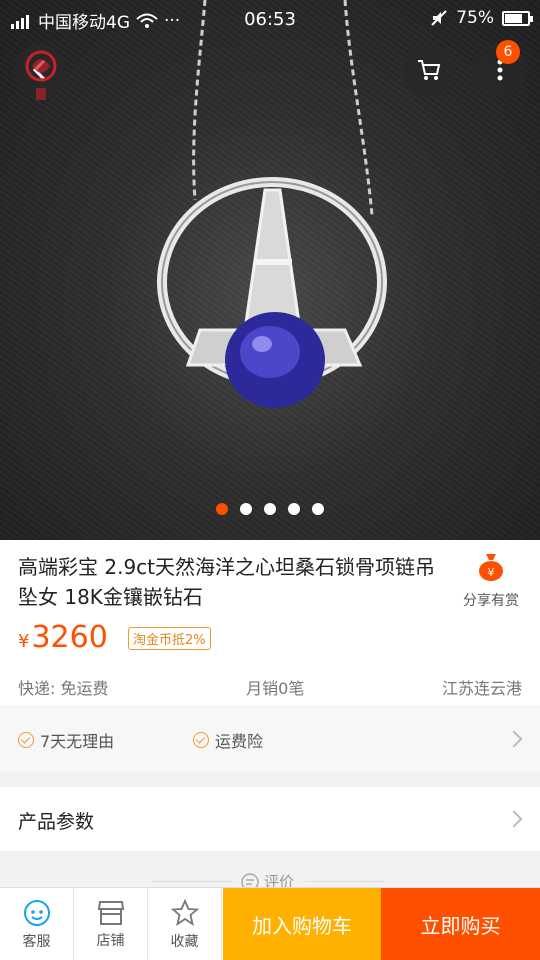 The image size is (540, 960). What do you see at coordinates (239, 741) in the screenshot?
I see `service-label: 运费险` at bounding box center [239, 741].